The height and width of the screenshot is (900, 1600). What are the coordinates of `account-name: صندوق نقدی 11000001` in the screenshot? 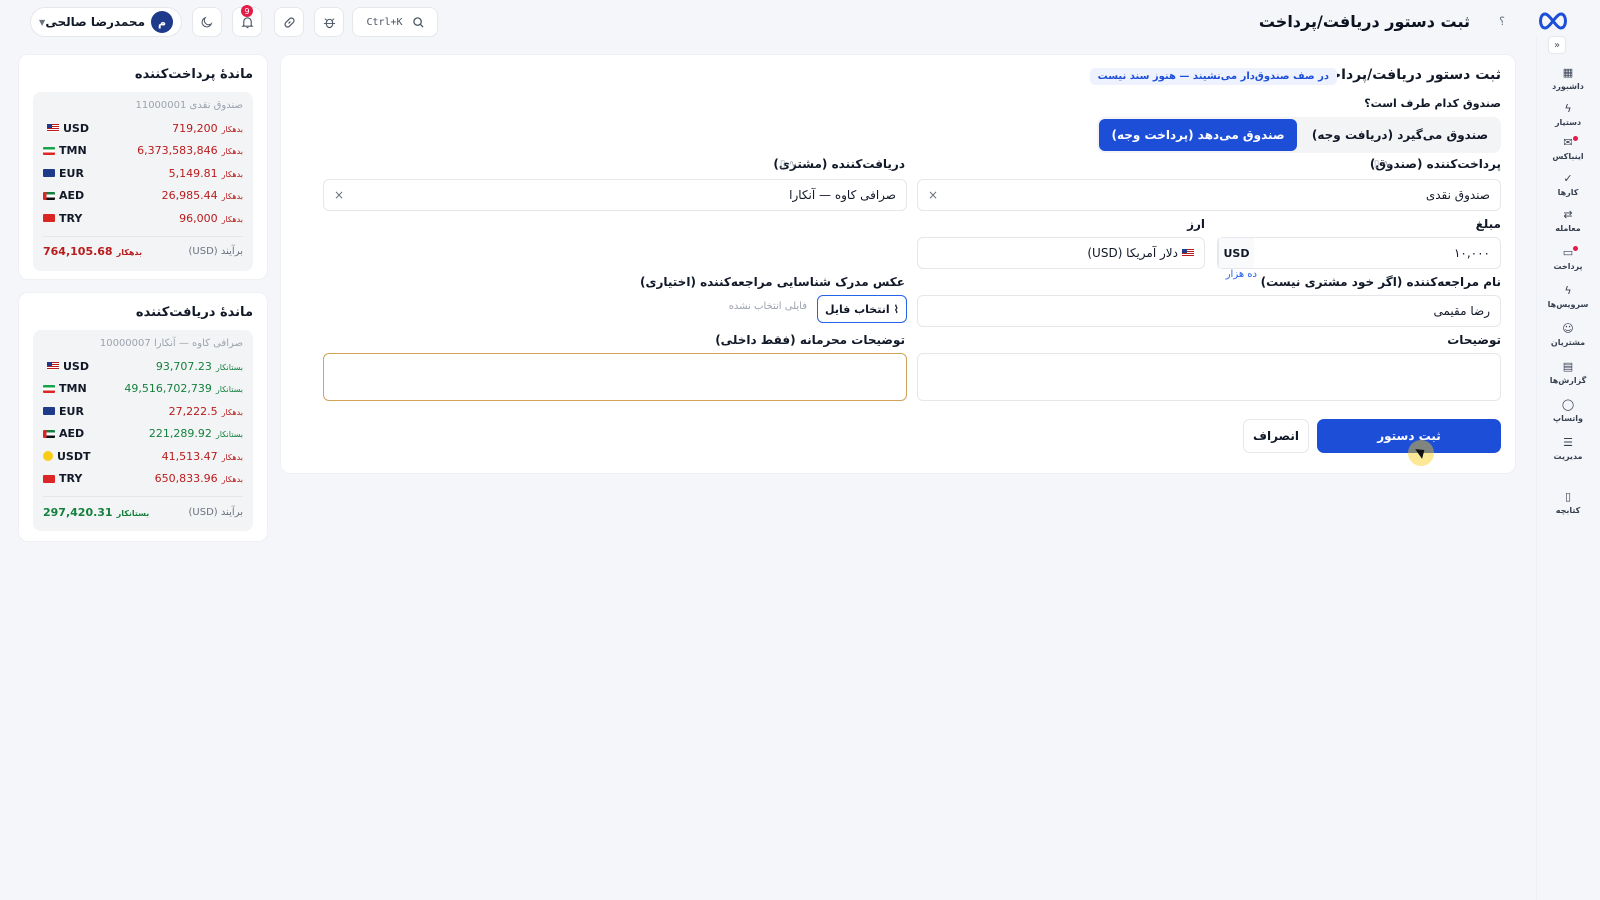 It's located at (189, 105).